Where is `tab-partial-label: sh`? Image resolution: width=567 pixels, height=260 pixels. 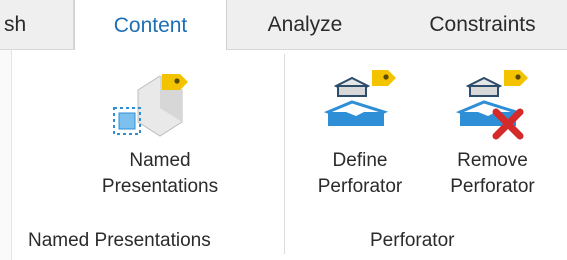
tab-partial-label: sh is located at coordinates (15, 24).